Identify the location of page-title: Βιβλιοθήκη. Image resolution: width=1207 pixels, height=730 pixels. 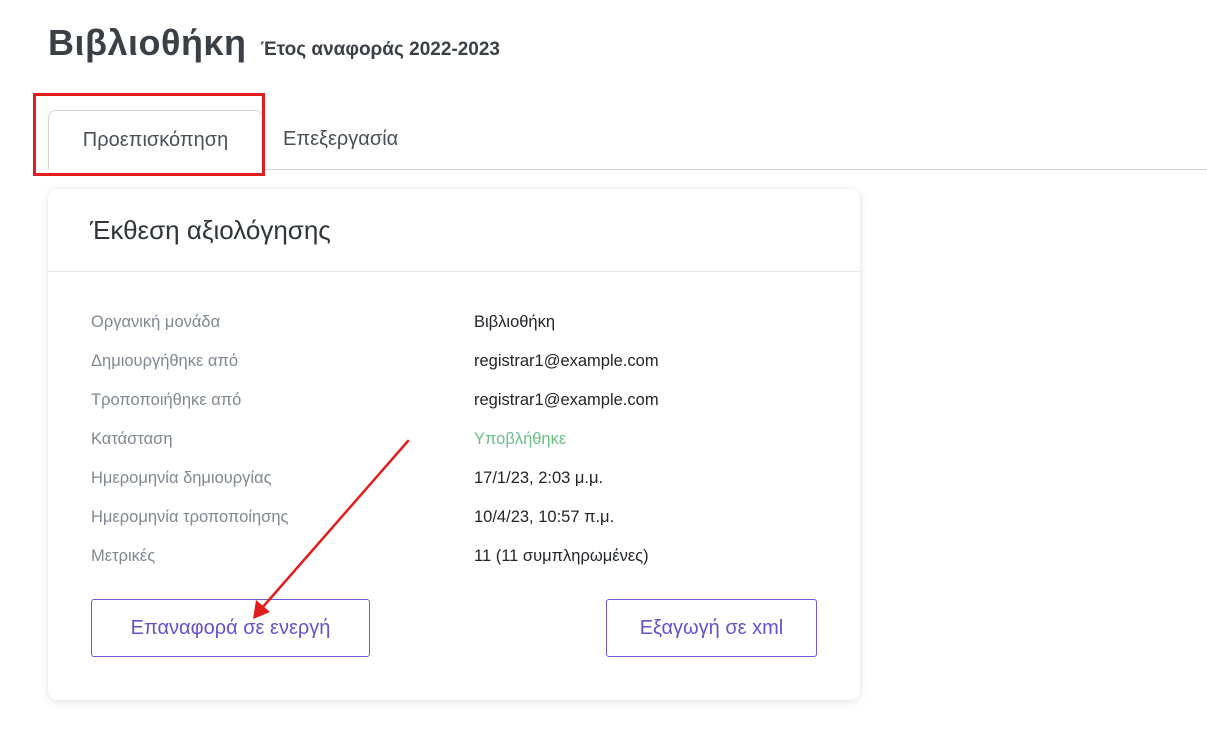
(147, 42).